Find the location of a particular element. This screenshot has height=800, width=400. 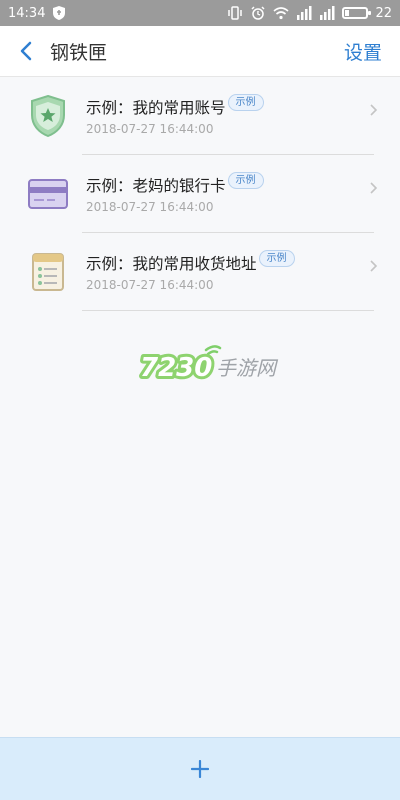

item-text: 示例：我的常用收货地址 示例 2018-07-27 16:44:00 is located at coordinates (243, 270).